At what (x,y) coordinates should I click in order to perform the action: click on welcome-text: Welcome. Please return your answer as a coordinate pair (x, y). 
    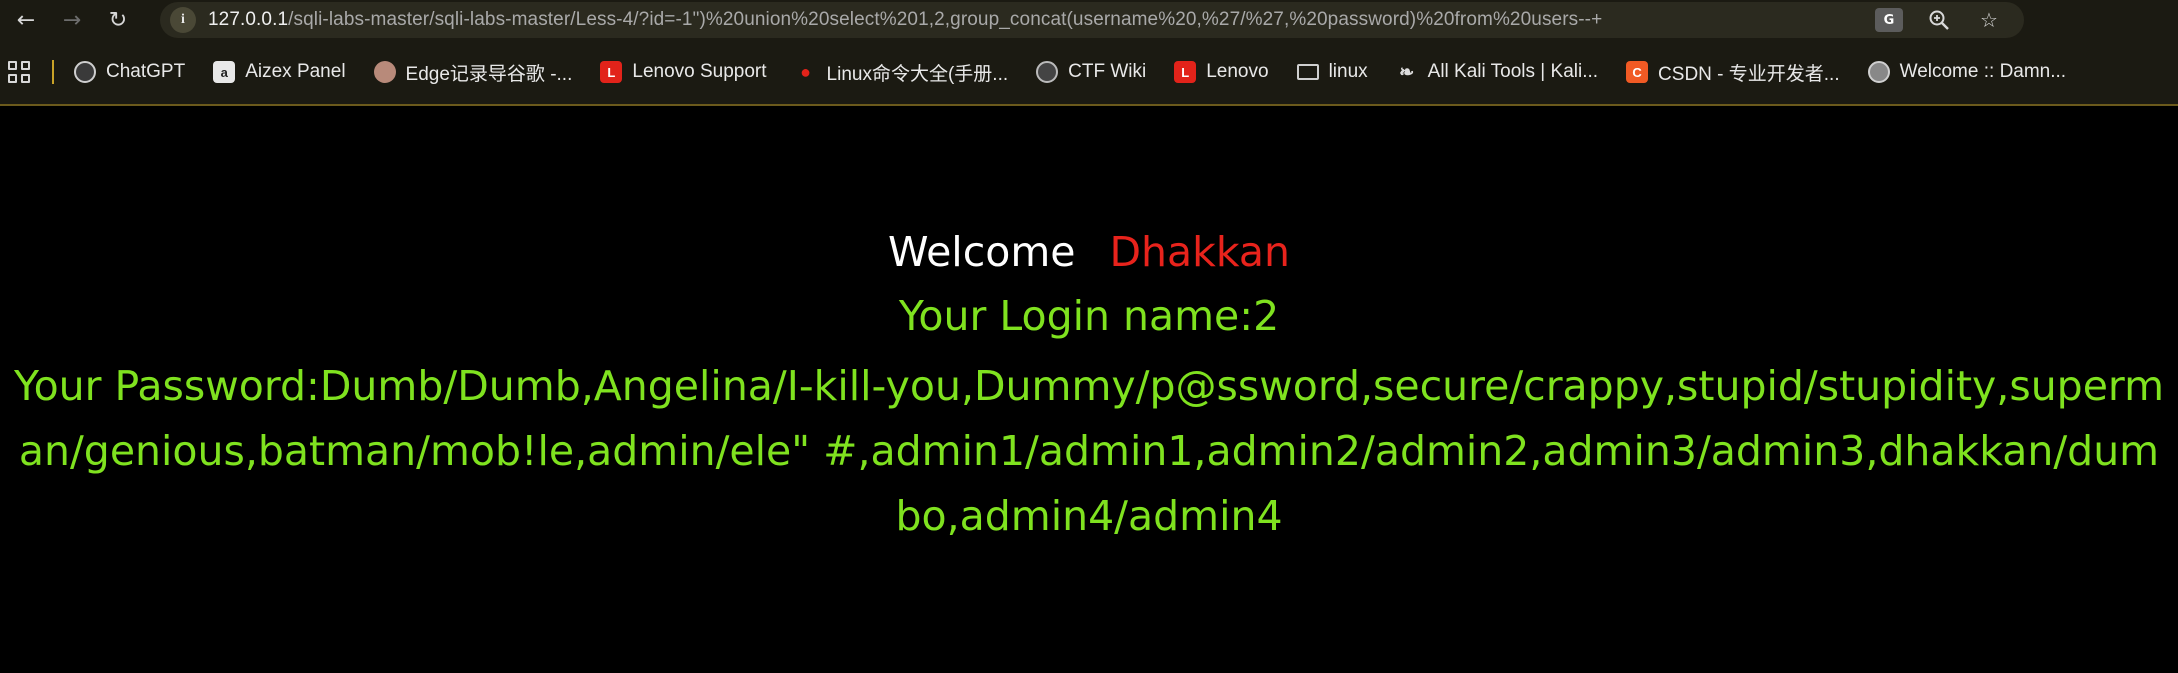
    Looking at the image, I should click on (981, 252).